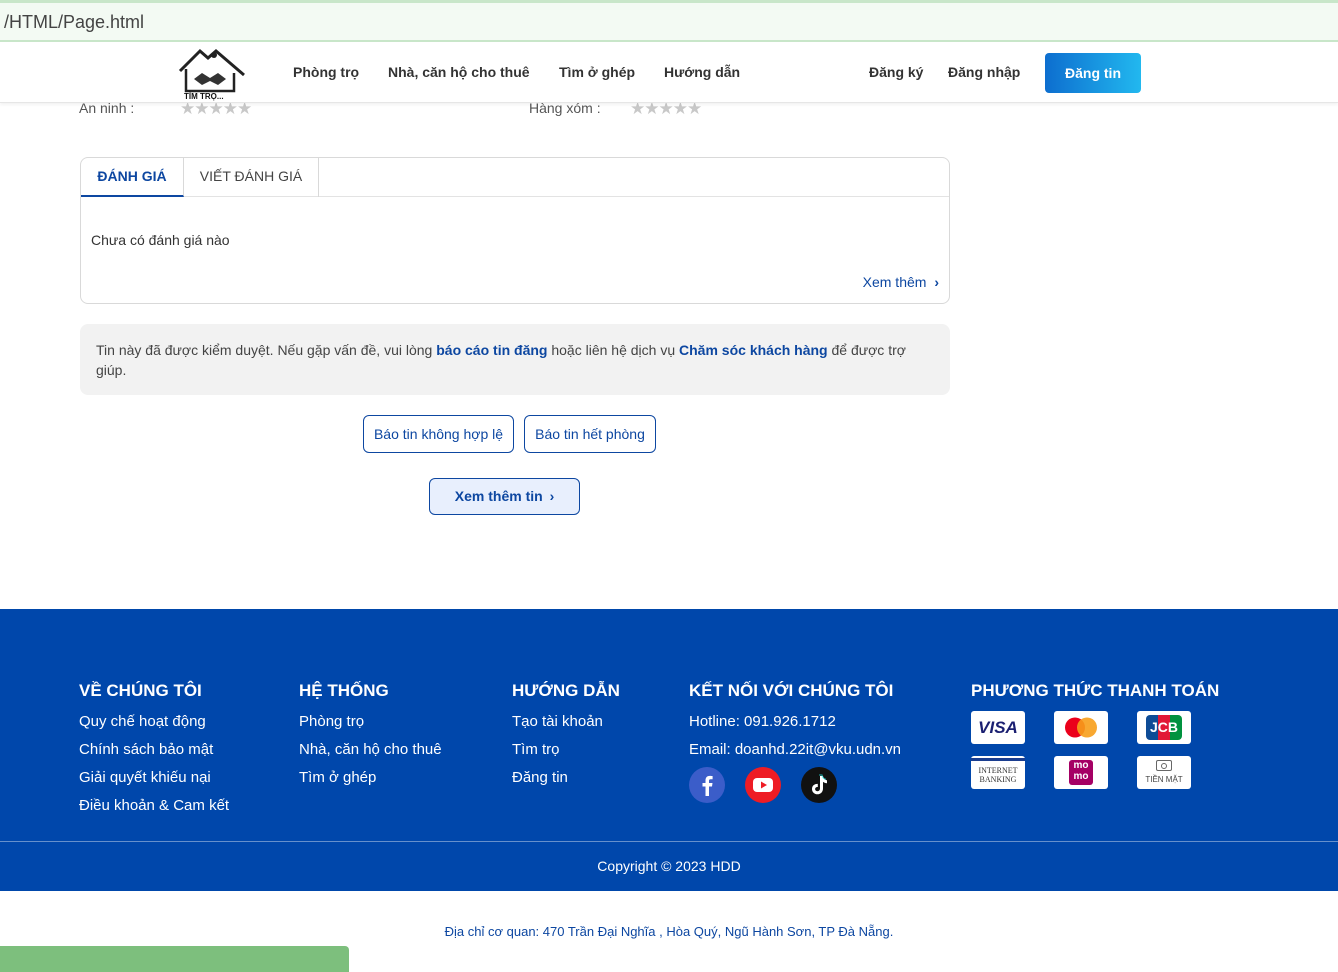 The height and width of the screenshot is (972, 1338). What do you see at coordinates (140, 690) in the screenshot?
I see `footer-about-title: VỀ CHÚNG TÔI` at bounding box center [140, 690].